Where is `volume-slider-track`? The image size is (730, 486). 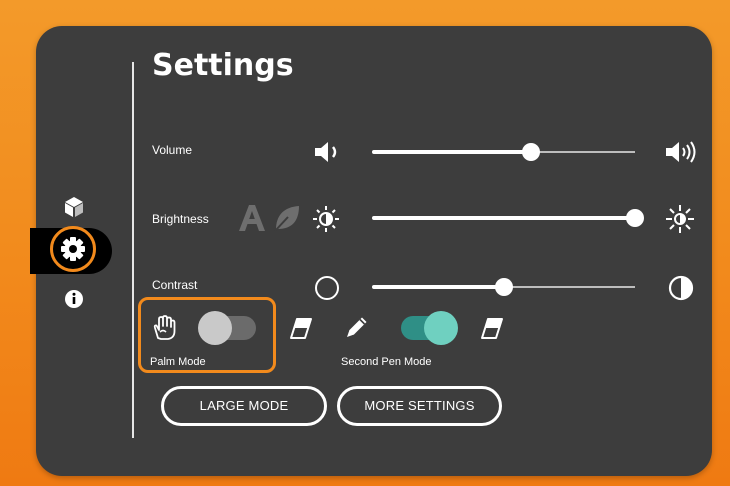
volume-slider-track is located at coordinates (583, 152).